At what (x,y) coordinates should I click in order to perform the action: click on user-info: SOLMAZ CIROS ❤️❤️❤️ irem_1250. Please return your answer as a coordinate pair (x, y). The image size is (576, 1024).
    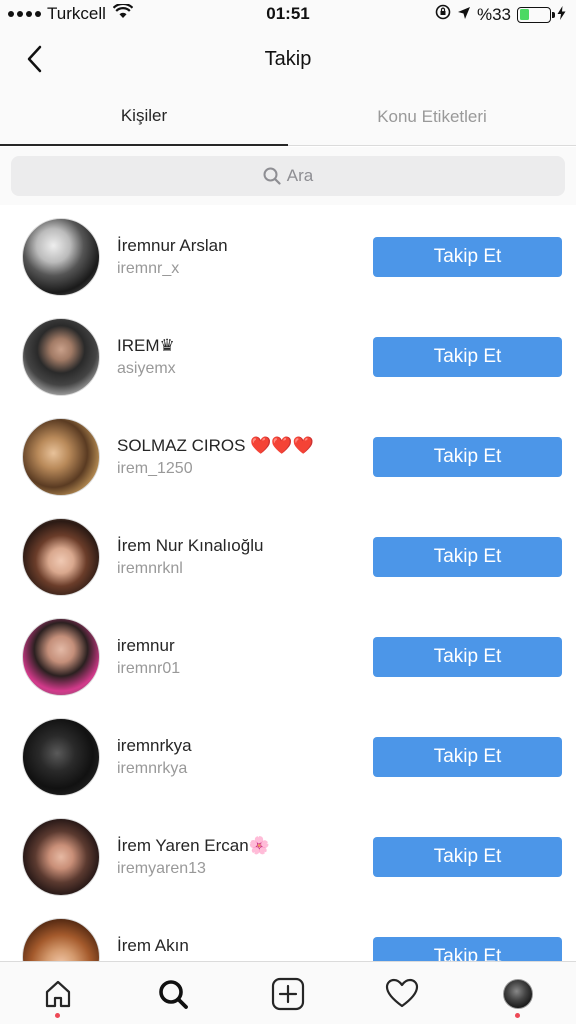
    Looking at the image, I should click on (237, 457).